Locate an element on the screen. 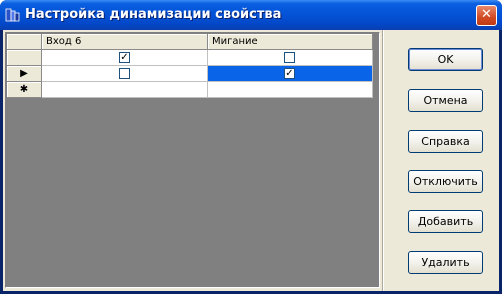 The image size is (502, 294). cancel-button: Отмена is located at coordinates (445, 100).